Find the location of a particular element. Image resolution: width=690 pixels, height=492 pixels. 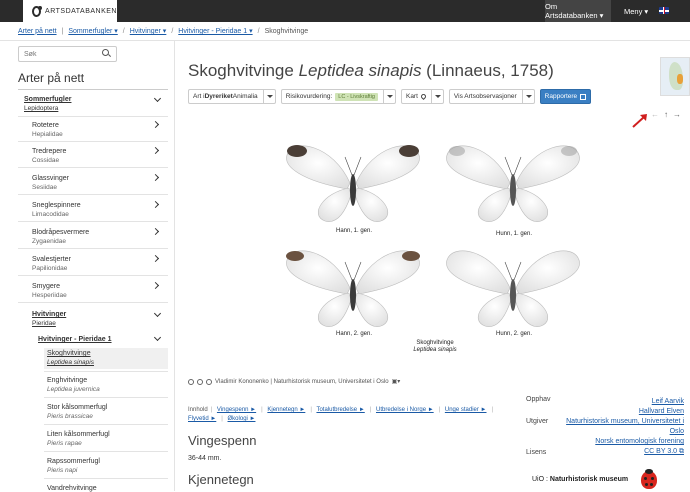

breadcrumb-hvitvinger: Hvitvinger ▾ is located at coordinates (148, 31).